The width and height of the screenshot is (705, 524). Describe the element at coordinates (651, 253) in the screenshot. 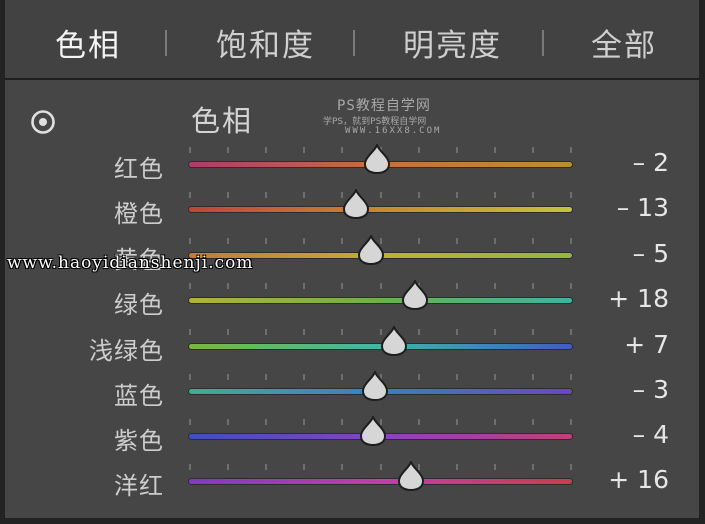

I see `slider-value: – 5` at that location.